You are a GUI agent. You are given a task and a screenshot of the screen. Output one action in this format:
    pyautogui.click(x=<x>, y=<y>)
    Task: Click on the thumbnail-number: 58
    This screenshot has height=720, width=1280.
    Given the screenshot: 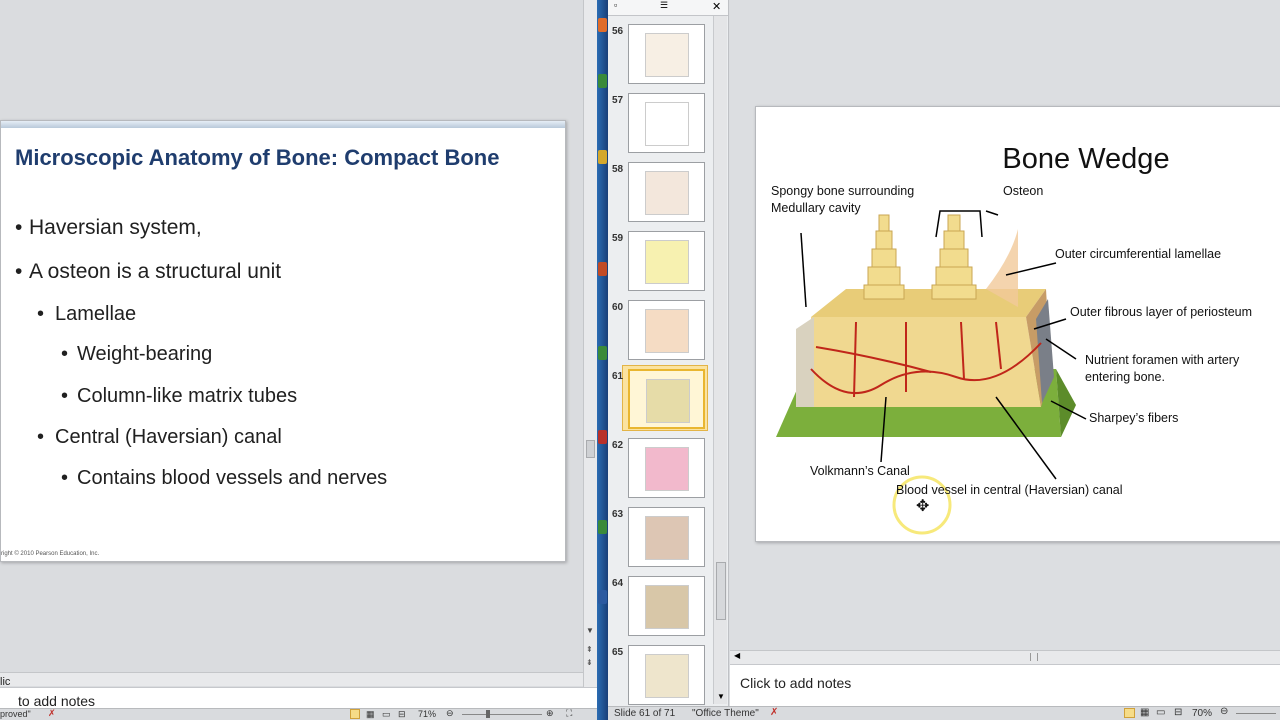 What is the action you would take?
    pyautogui.click(x=618, y=169)
    